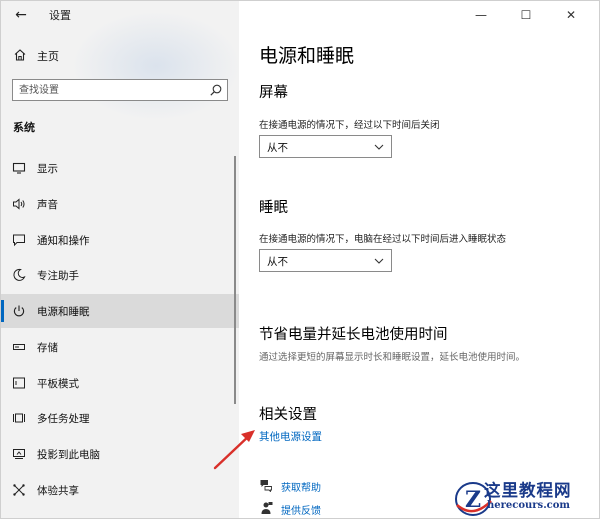 This screenshot has height=519, width=600. What do you see at coordinates (120, 454) in the screenshot?
I see `sidebar-item-project: 投影到此电脑` at bounding box center [120, 454].